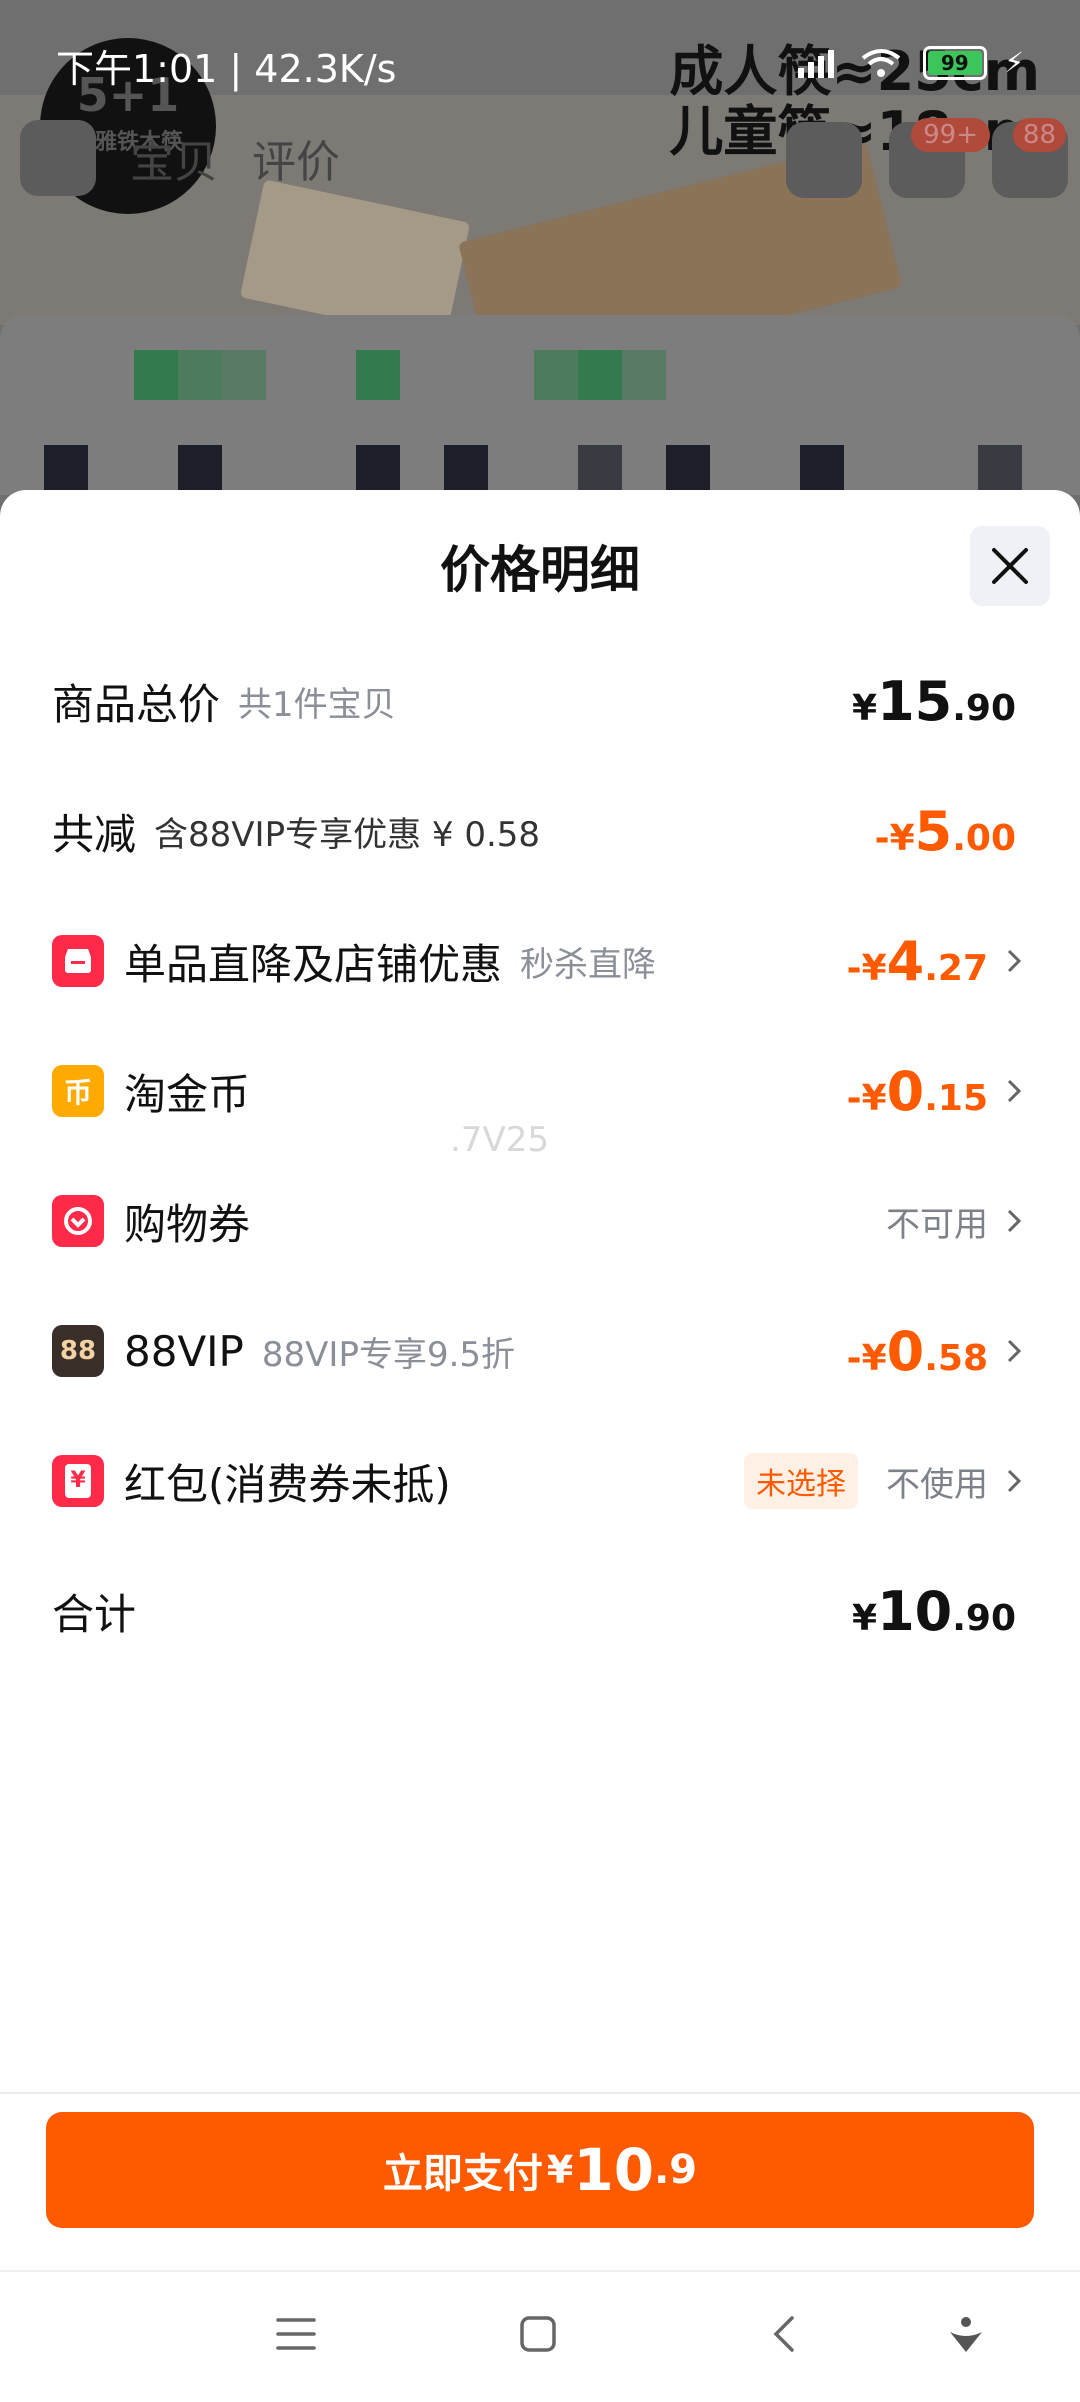  Describe the element at coordinates (540, 1351) in the screenshot. I see `row-88vip: 88 88VIP 88VIP专享9.5折 -¥0.58` at that location.